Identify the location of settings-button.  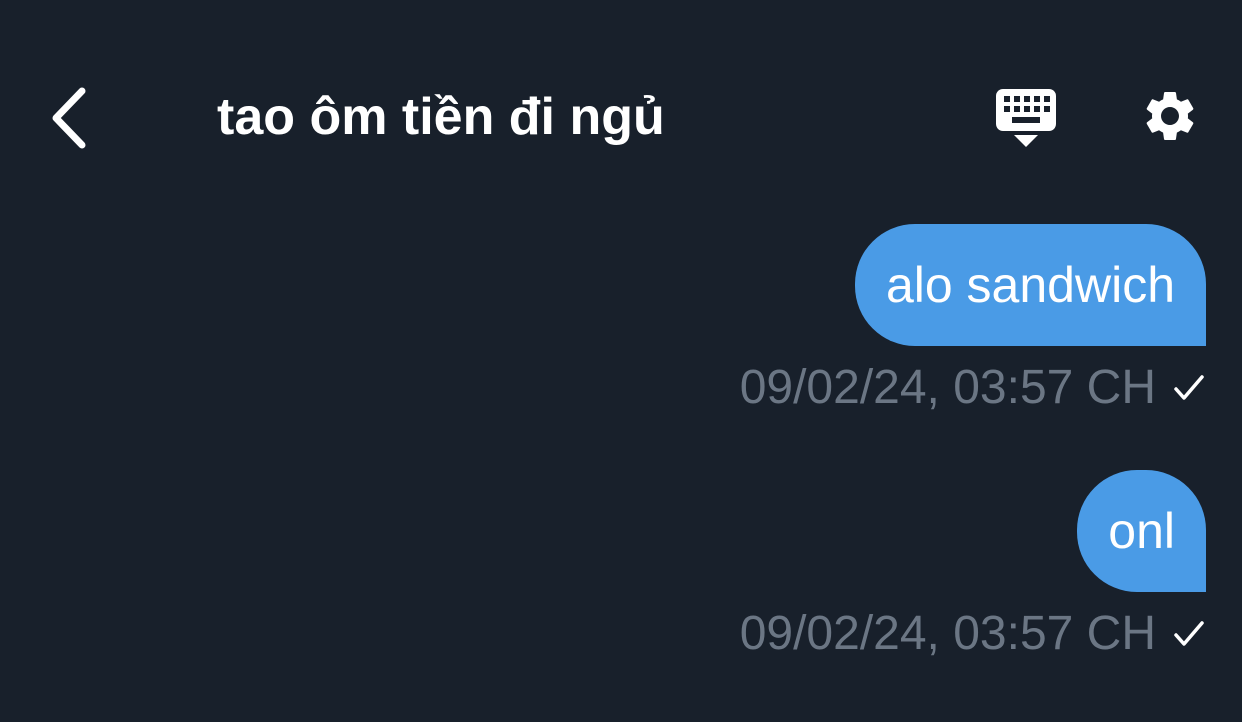
(1170, 116).